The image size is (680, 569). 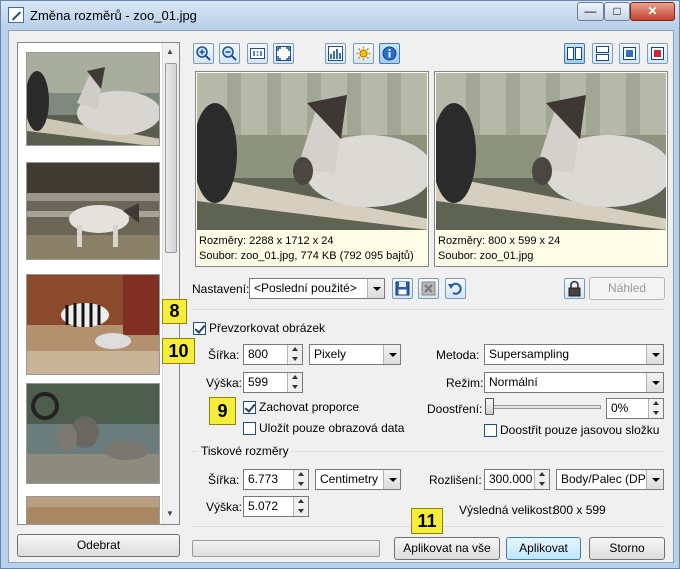 What do you see at coordinates (529, 354) in the screenshot?
I see `method-value: Supersampling` at bounding box center [529, 354].